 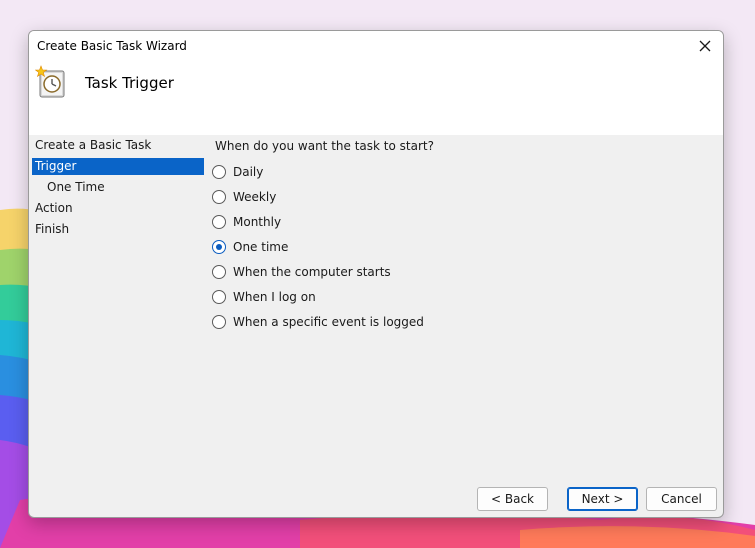 I want to click on option-event-logged: When a specific event is logged, so click(x=318, y=322).